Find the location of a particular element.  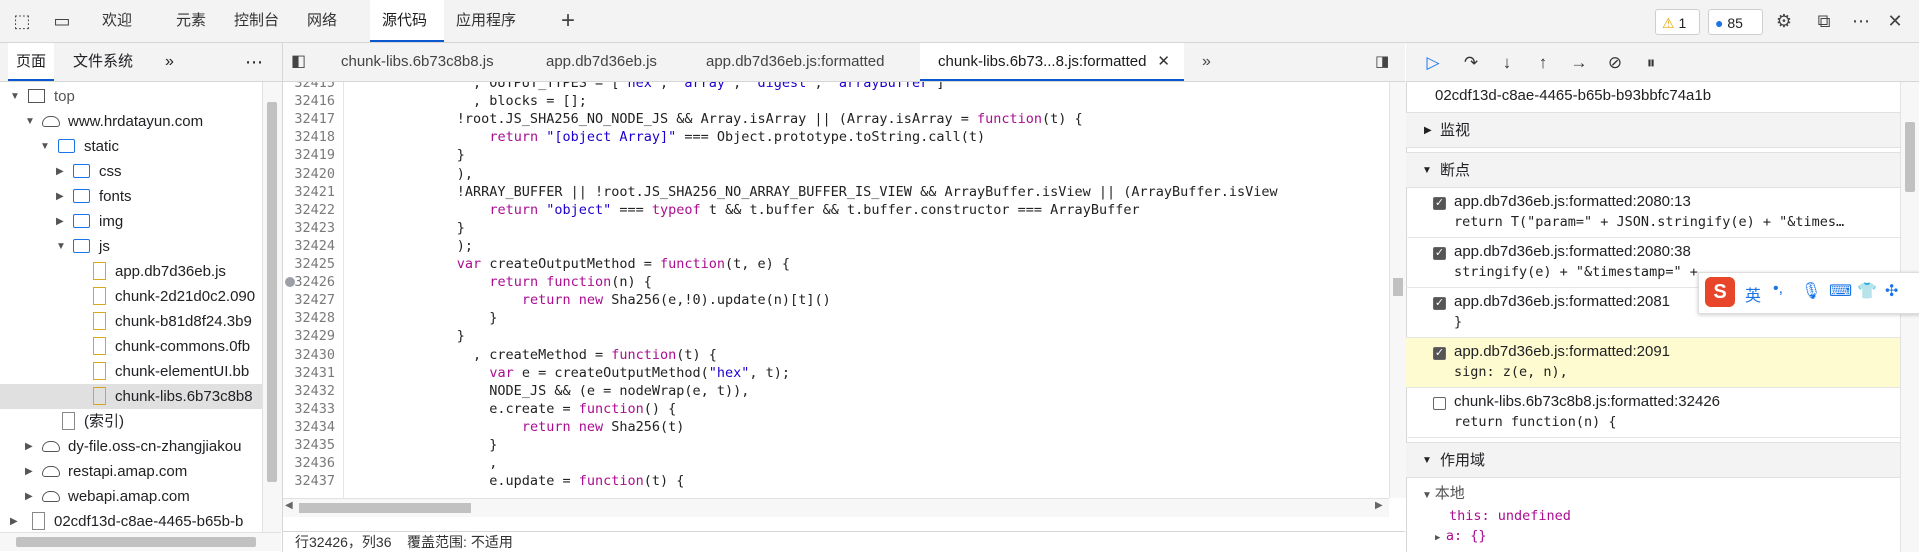

code-line: 32420 ), is located at coordinates (836, 174).